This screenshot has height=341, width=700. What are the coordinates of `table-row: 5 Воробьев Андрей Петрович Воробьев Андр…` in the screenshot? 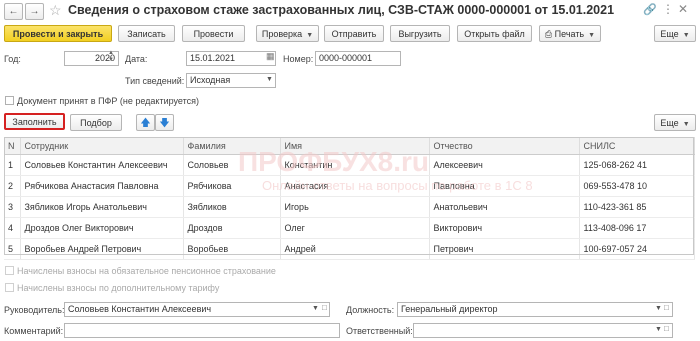 It's located at (349, 249).